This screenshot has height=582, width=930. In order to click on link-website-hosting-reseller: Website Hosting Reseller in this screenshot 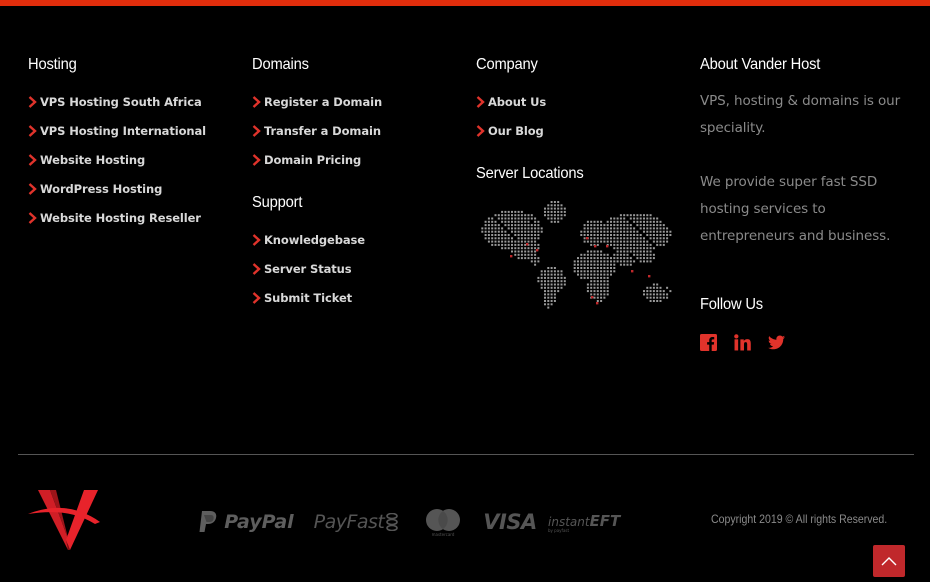, I will do `click(114, 218)`.